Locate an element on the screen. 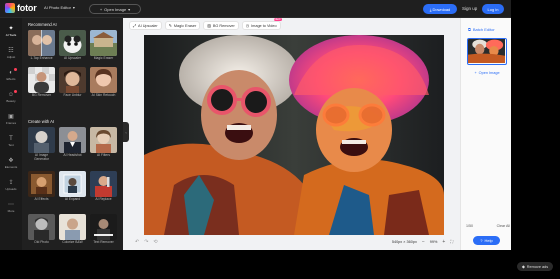 The image size is (560, 279). chevron-left-icon: ‹ is located at coordinates (126, 132).